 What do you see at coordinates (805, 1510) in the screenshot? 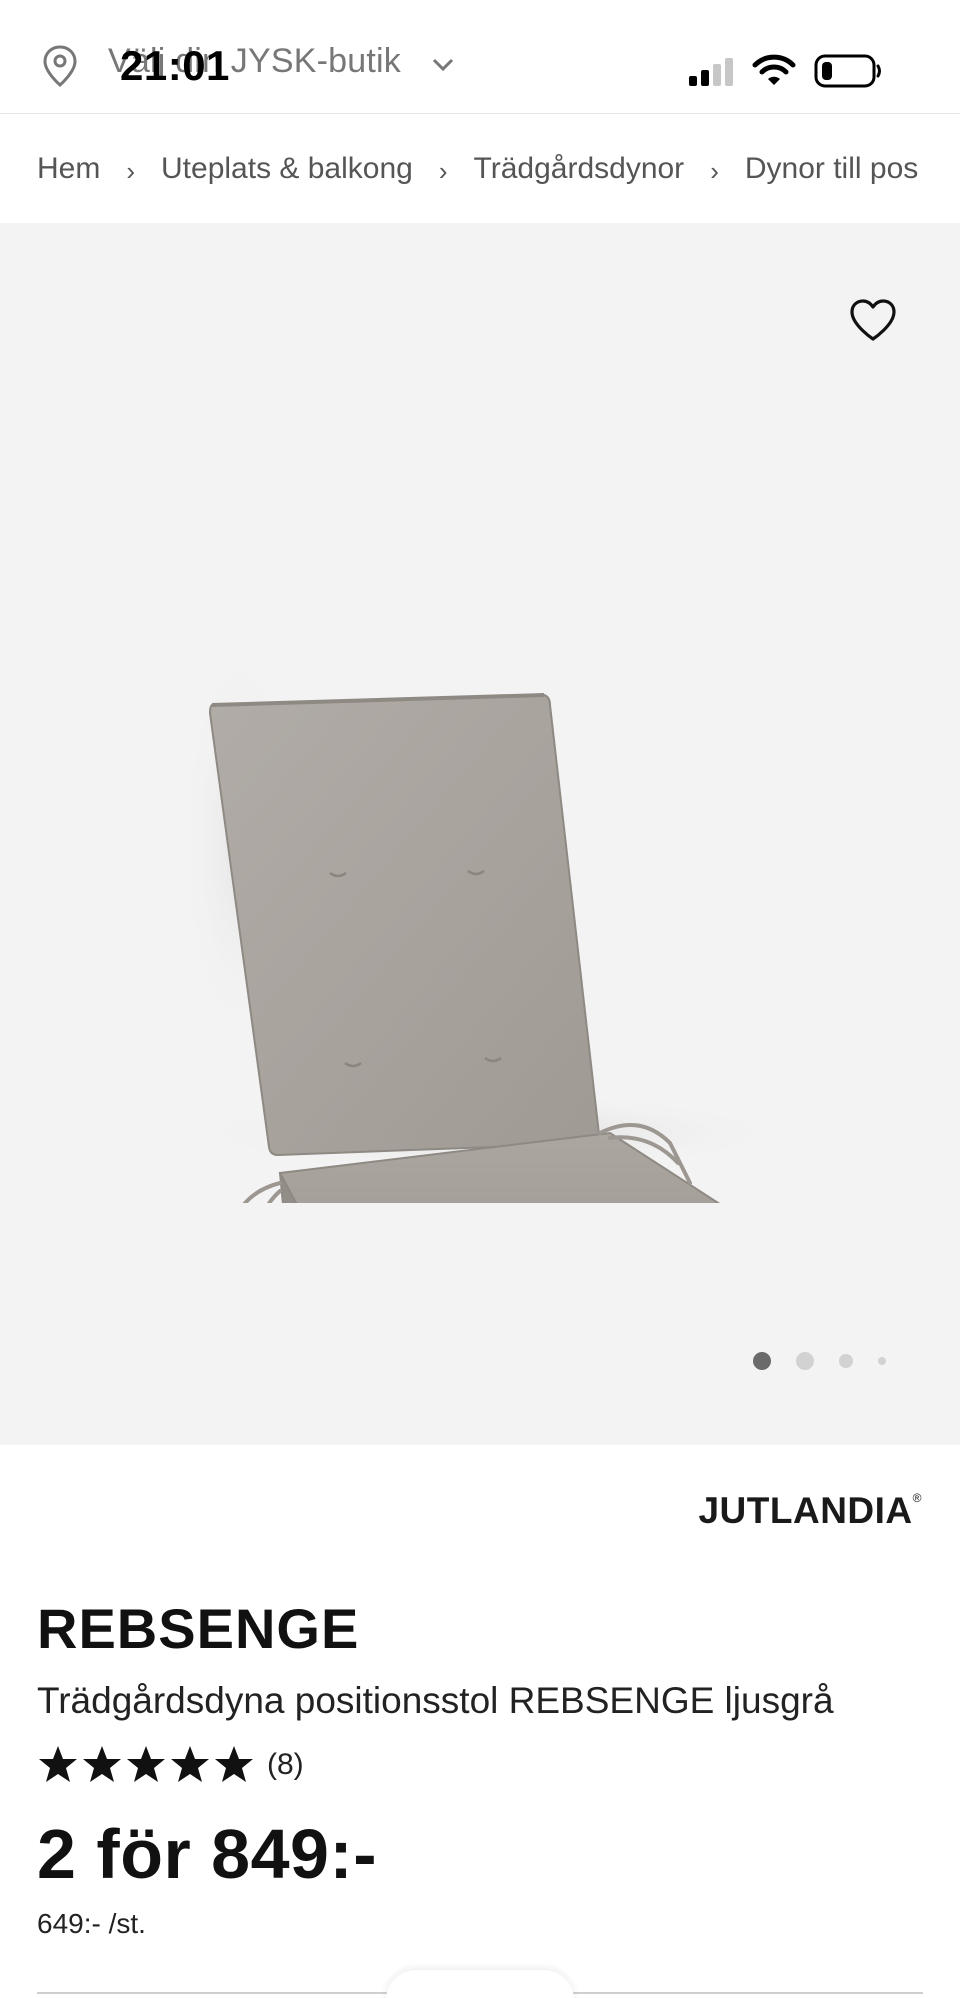
I see `brand-logo-text: JUTLANDIA` at bounding box center [805, 1510].